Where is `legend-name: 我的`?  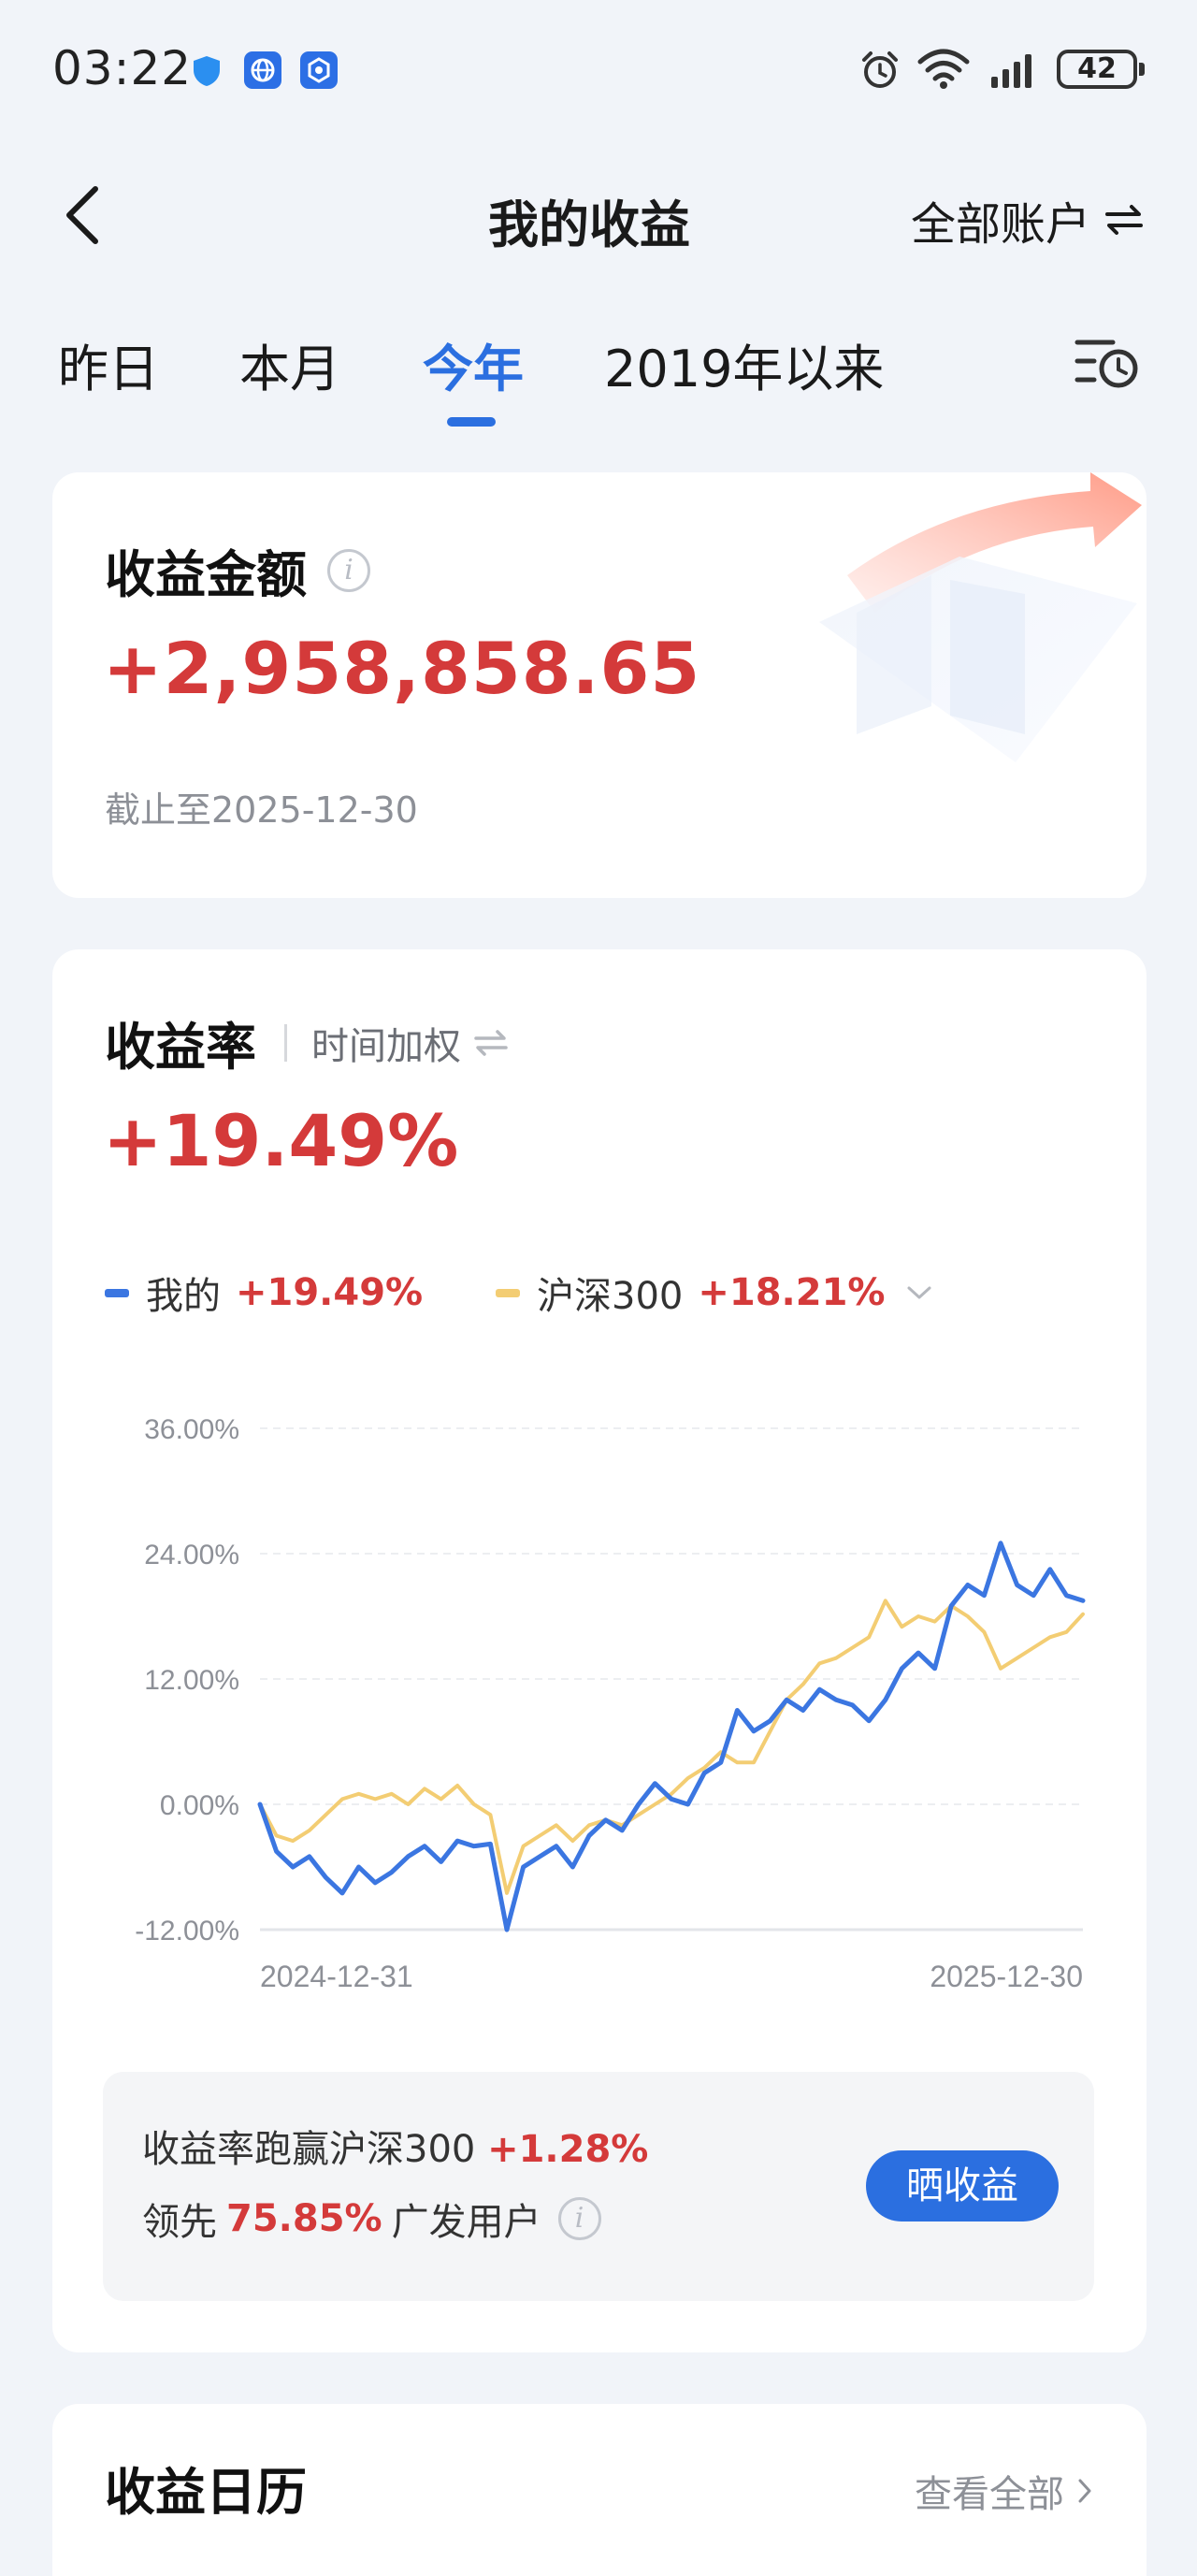 legend-name: 我的 is located at coordinates (183, 1296).